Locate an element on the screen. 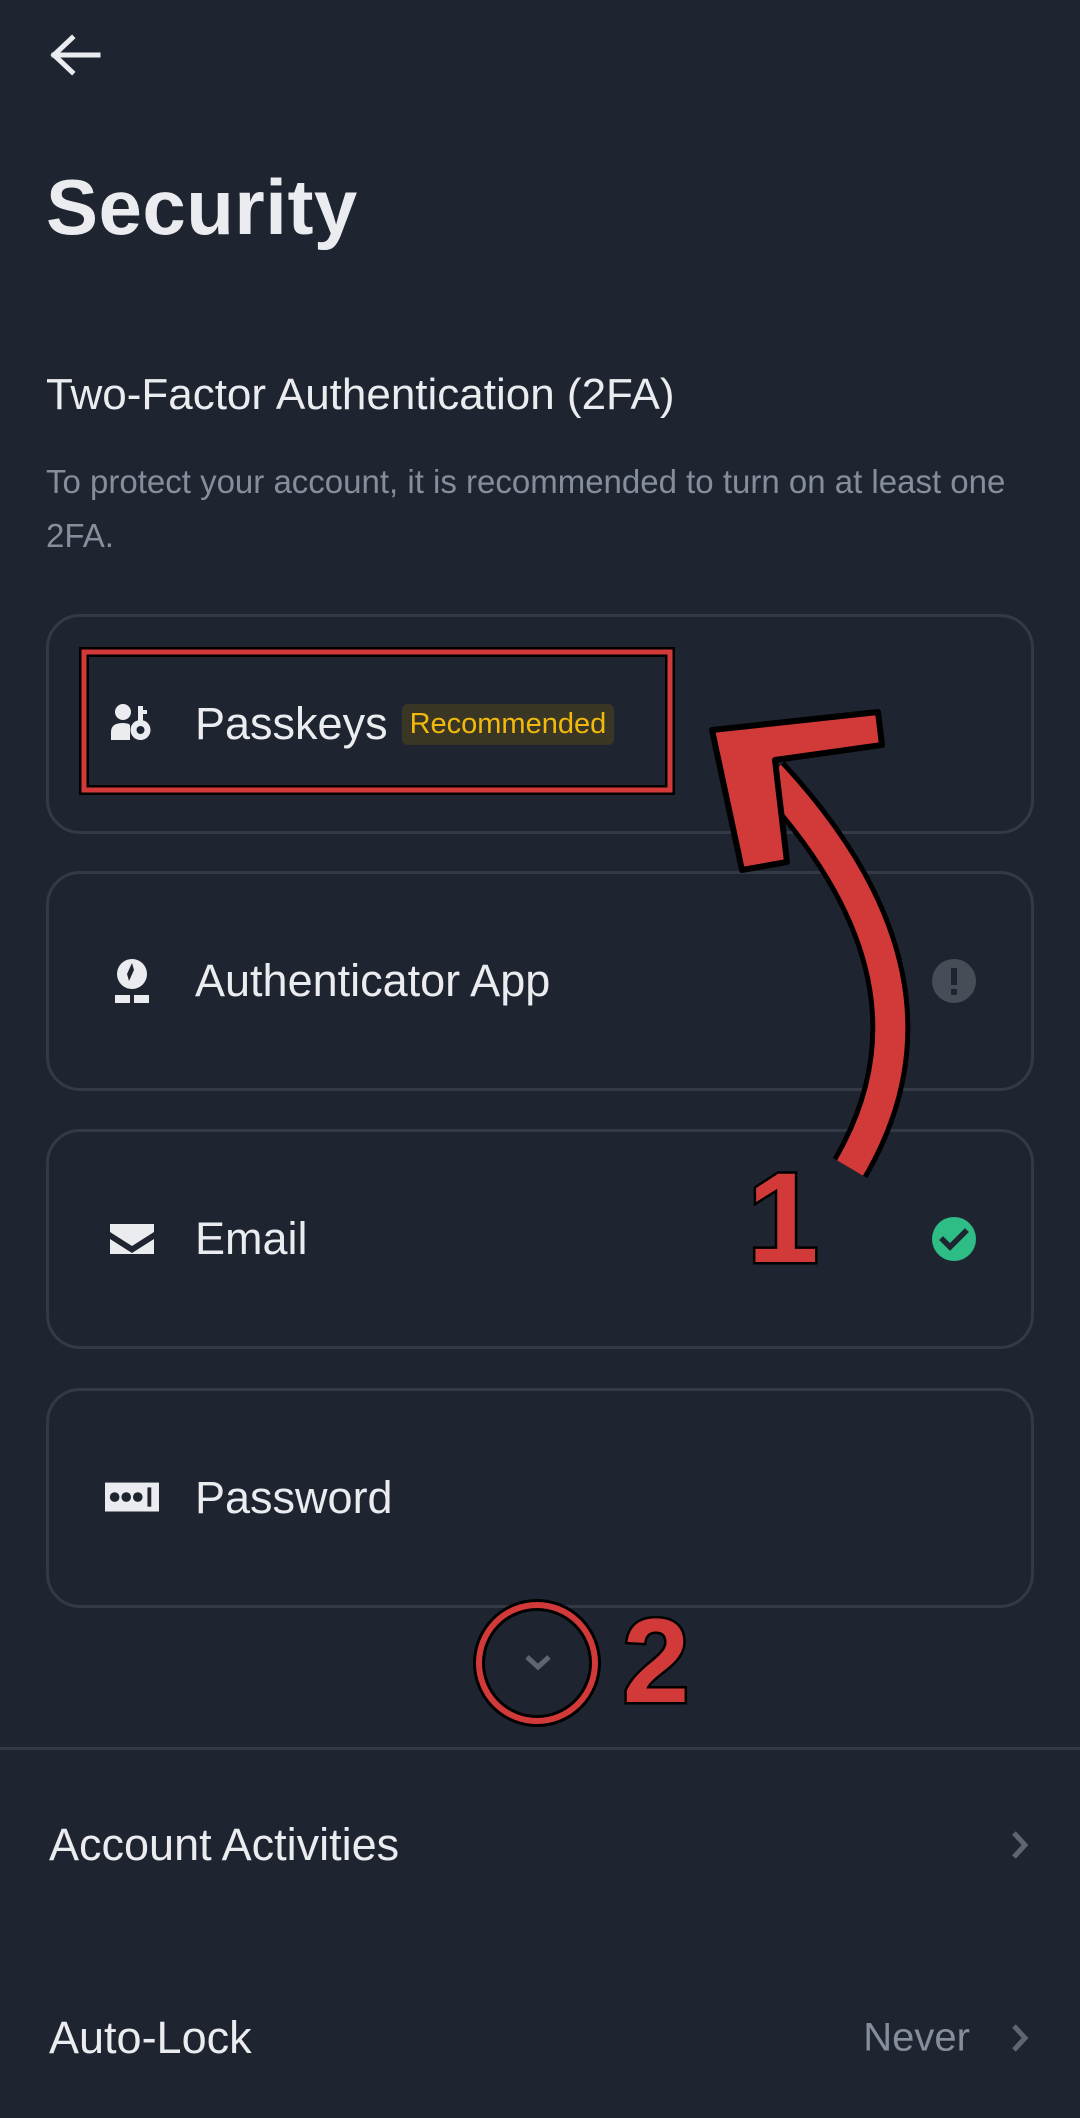 This screenshot has width=1080, height=2118. method-card-passkeys: Passkeys Recommended is located at coordinates (540, 724).